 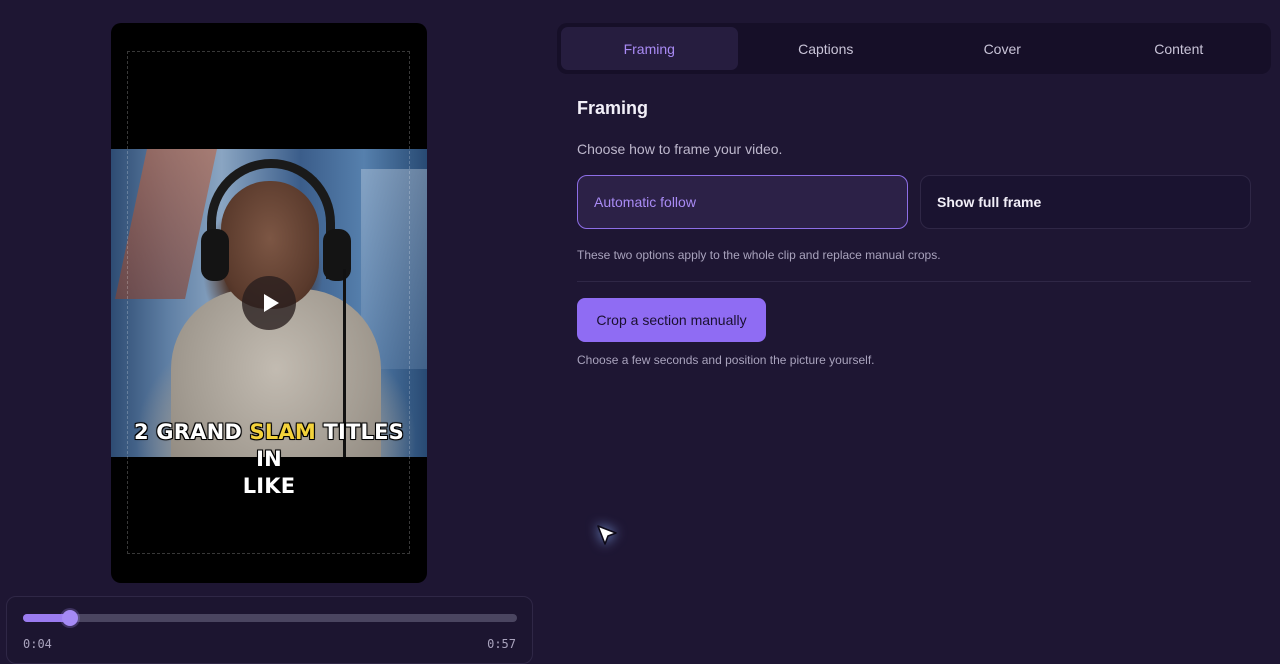 What do you see at coordinates (37, 644) in the screenshot?
I see `current-time: 0:04` at bounding box center [37, 644].